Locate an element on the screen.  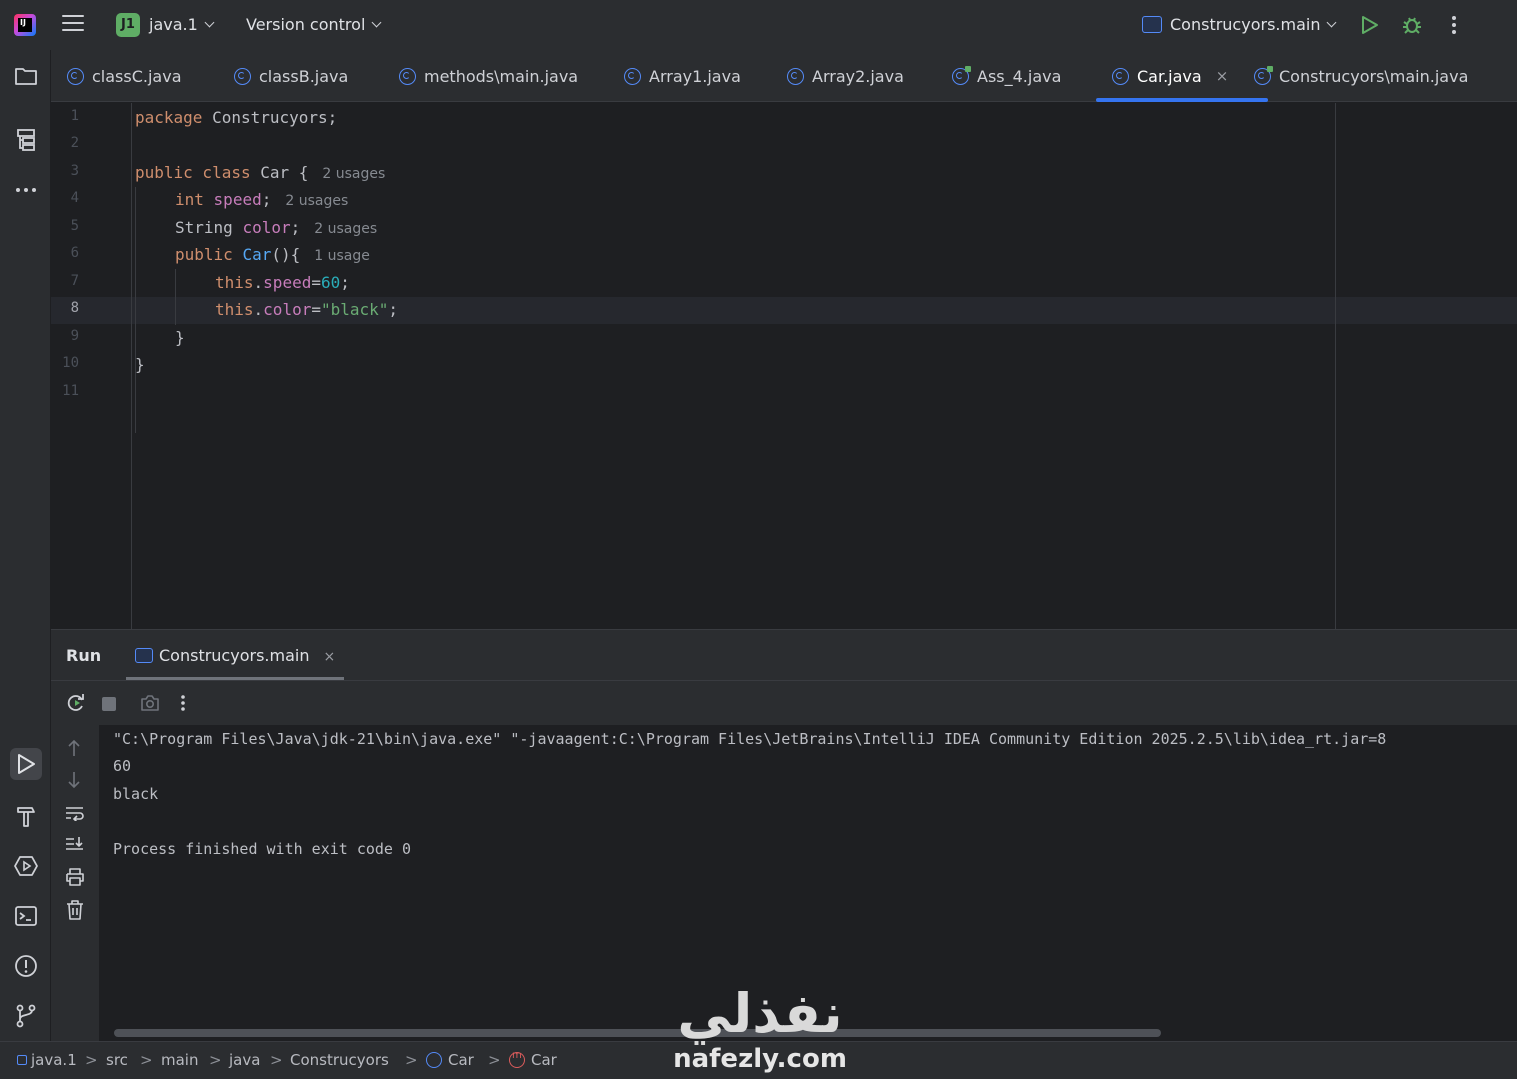
breadcrumb-main: main is located at coordinates (179, 1060).